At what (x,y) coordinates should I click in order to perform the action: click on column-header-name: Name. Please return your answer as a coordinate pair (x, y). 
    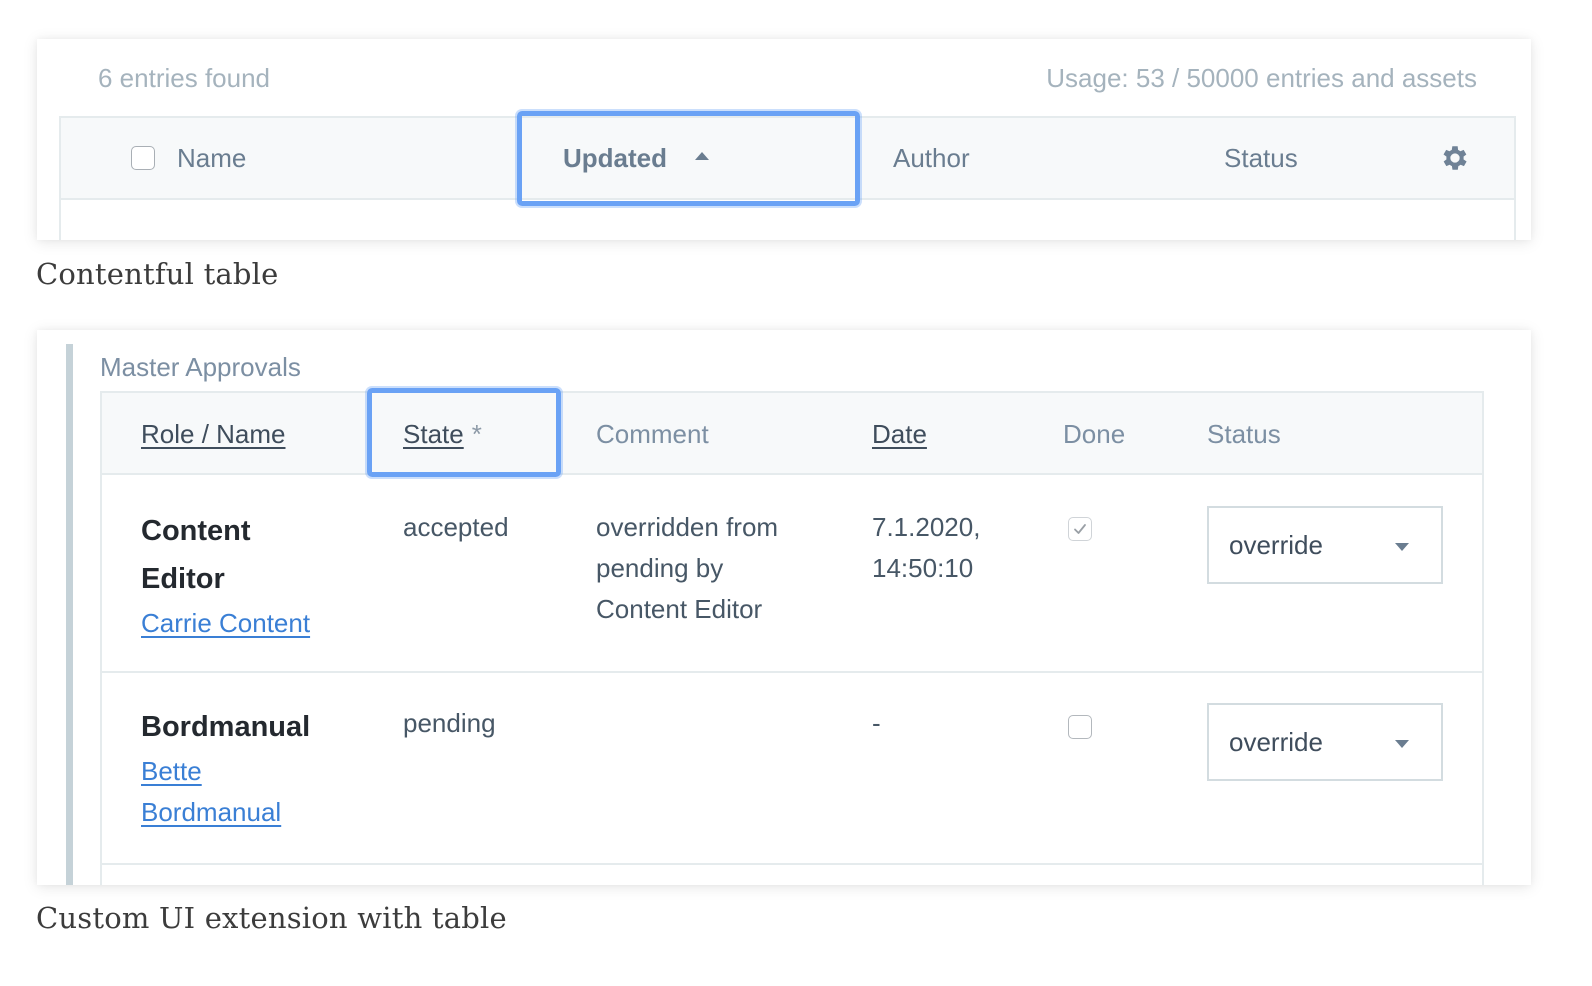
    Looking at the image, I should click on (188, 158).